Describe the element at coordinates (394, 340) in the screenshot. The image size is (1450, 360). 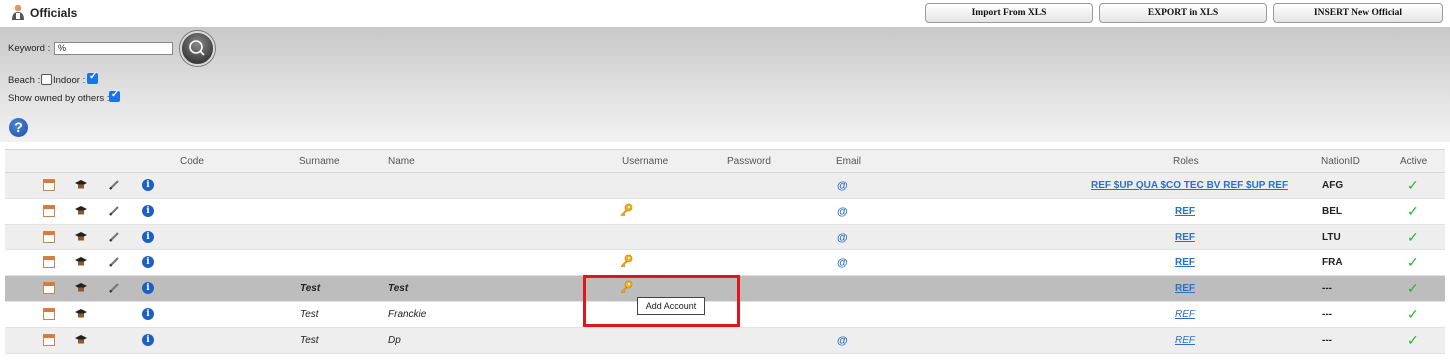
I see `name-cell: Dp` at that location.